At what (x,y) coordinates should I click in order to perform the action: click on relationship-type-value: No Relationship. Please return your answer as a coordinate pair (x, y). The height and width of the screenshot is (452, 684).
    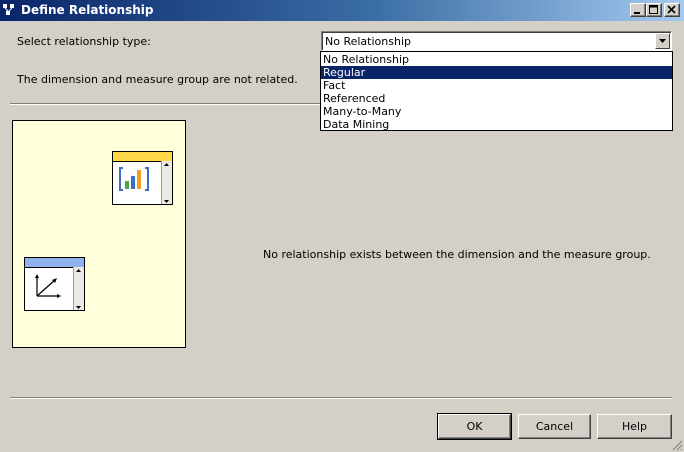
    Looking at the image, I should click on (368, 41).